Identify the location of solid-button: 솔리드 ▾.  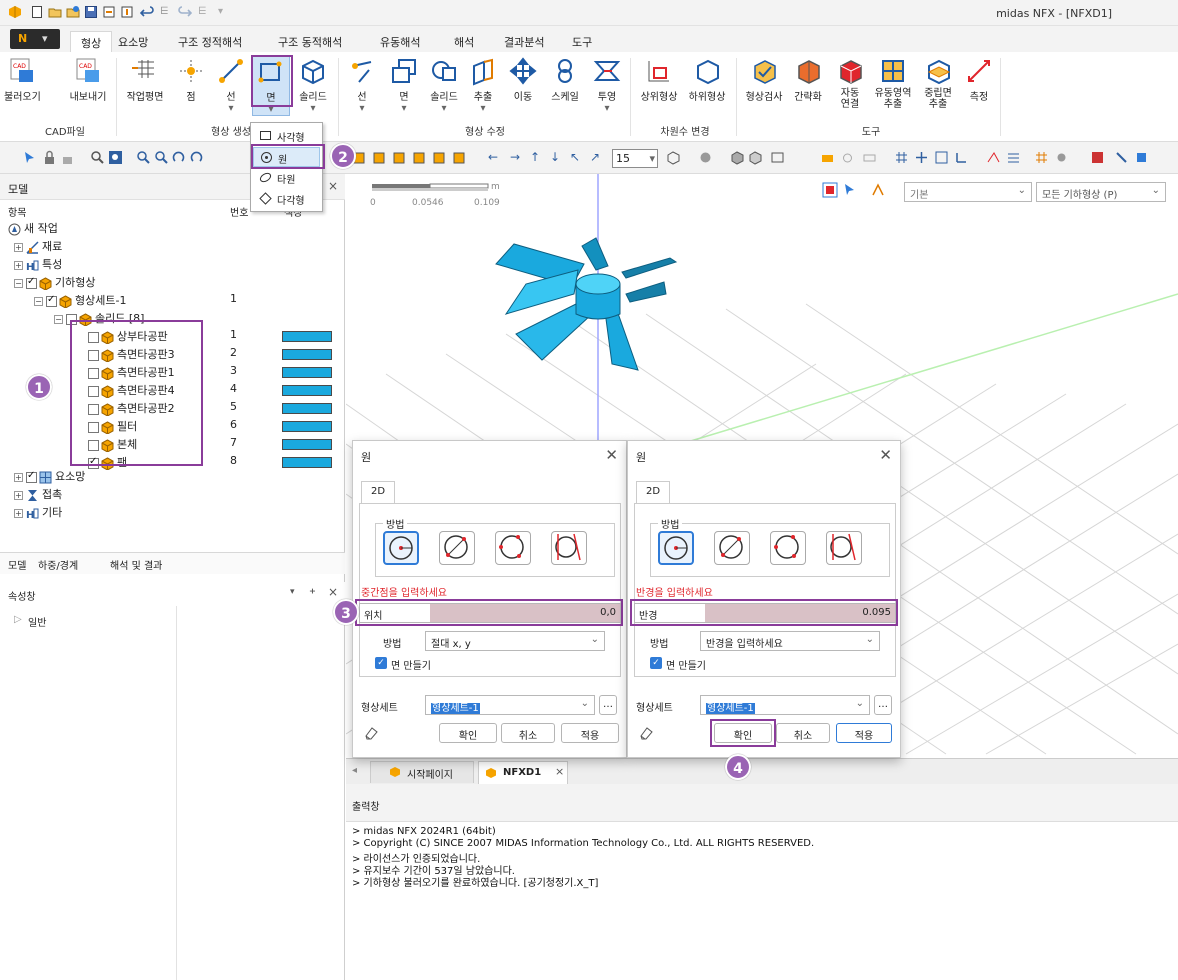
(313, 85).